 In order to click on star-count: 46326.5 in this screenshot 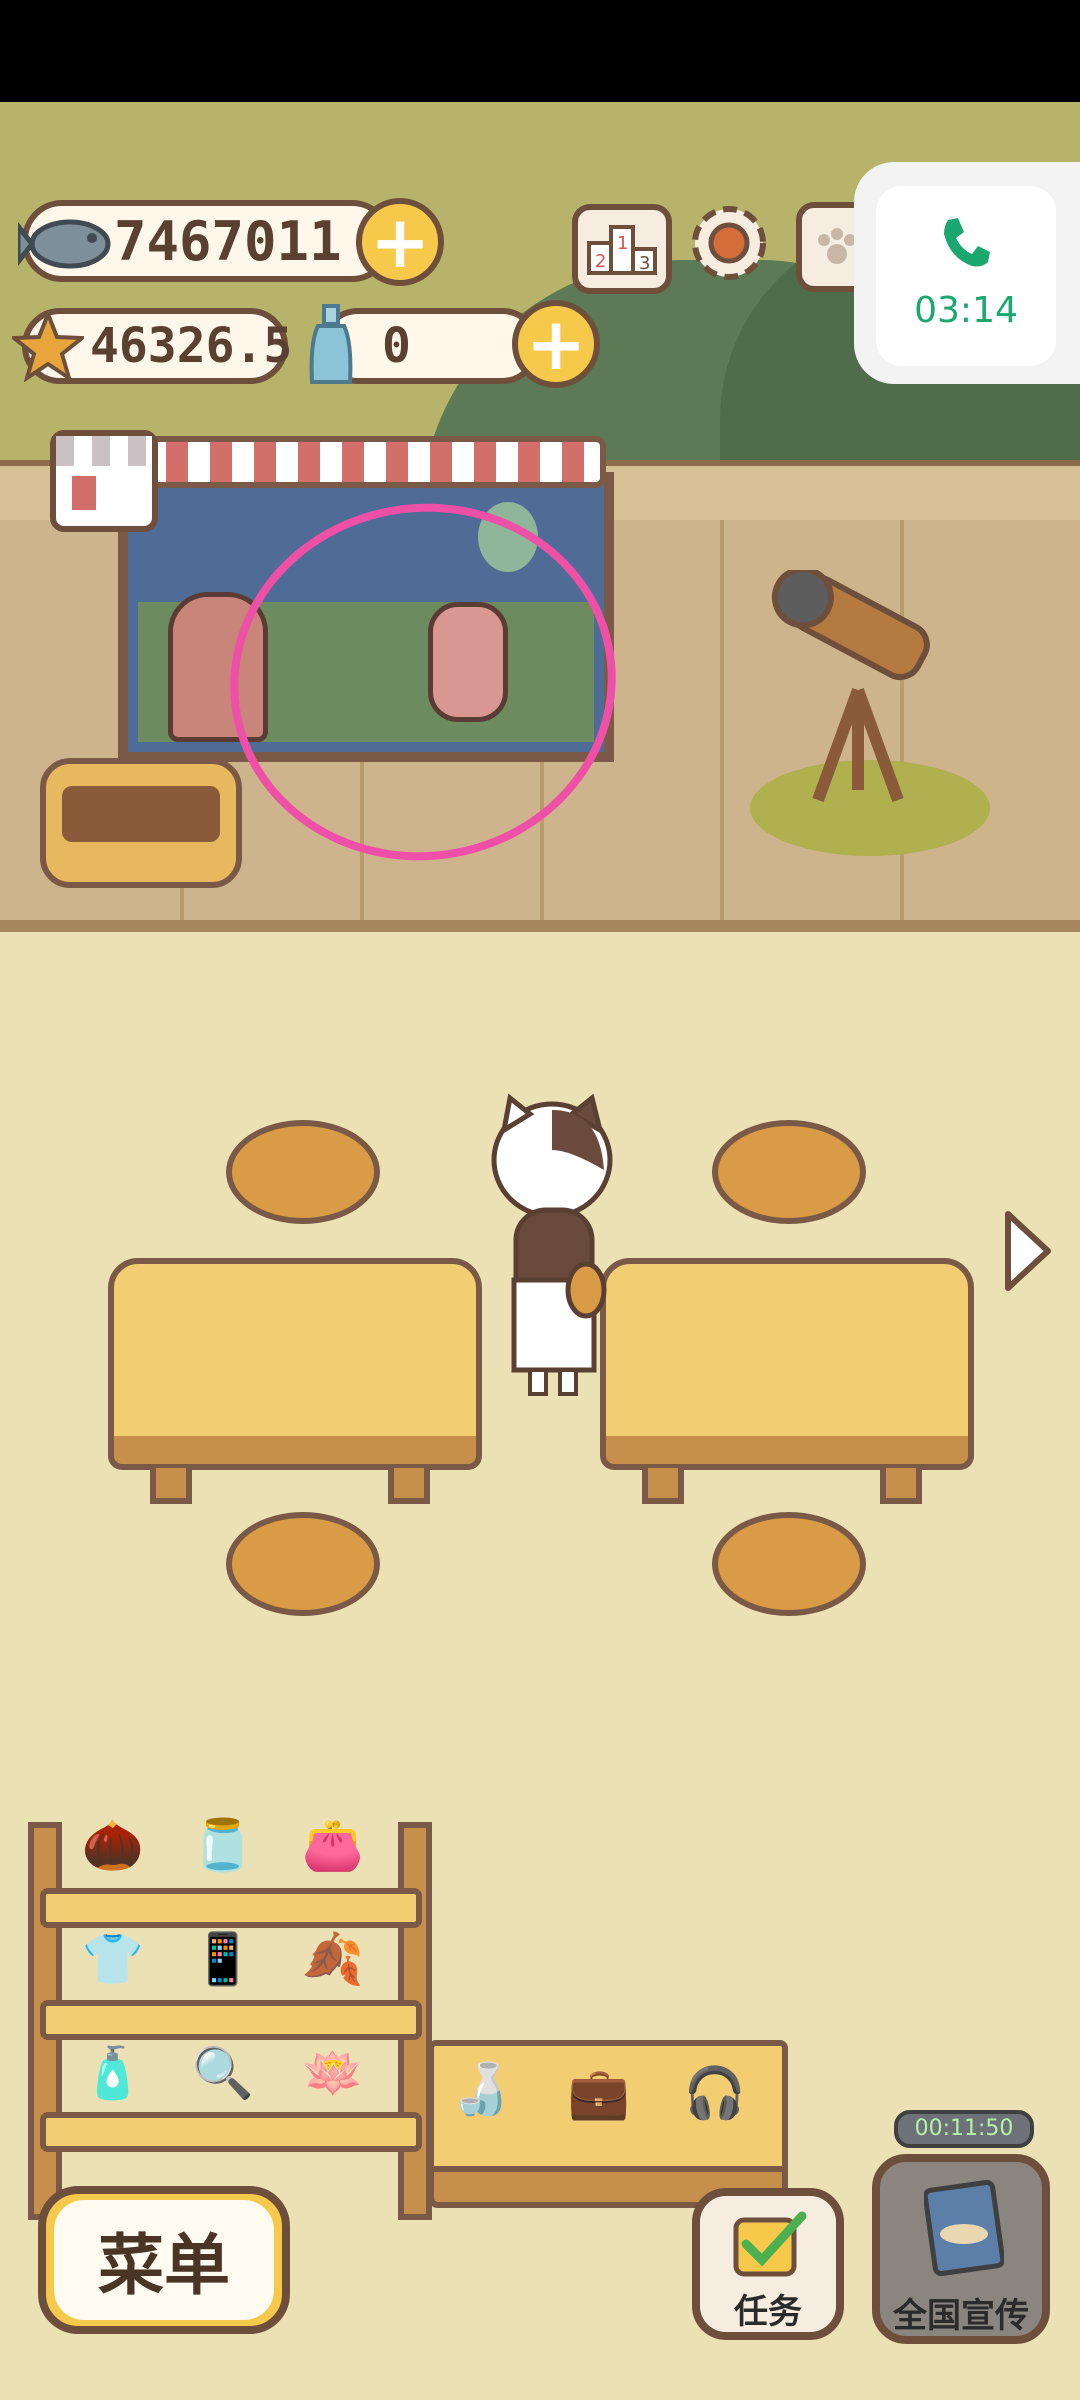, I will do `click(191, 346)`.